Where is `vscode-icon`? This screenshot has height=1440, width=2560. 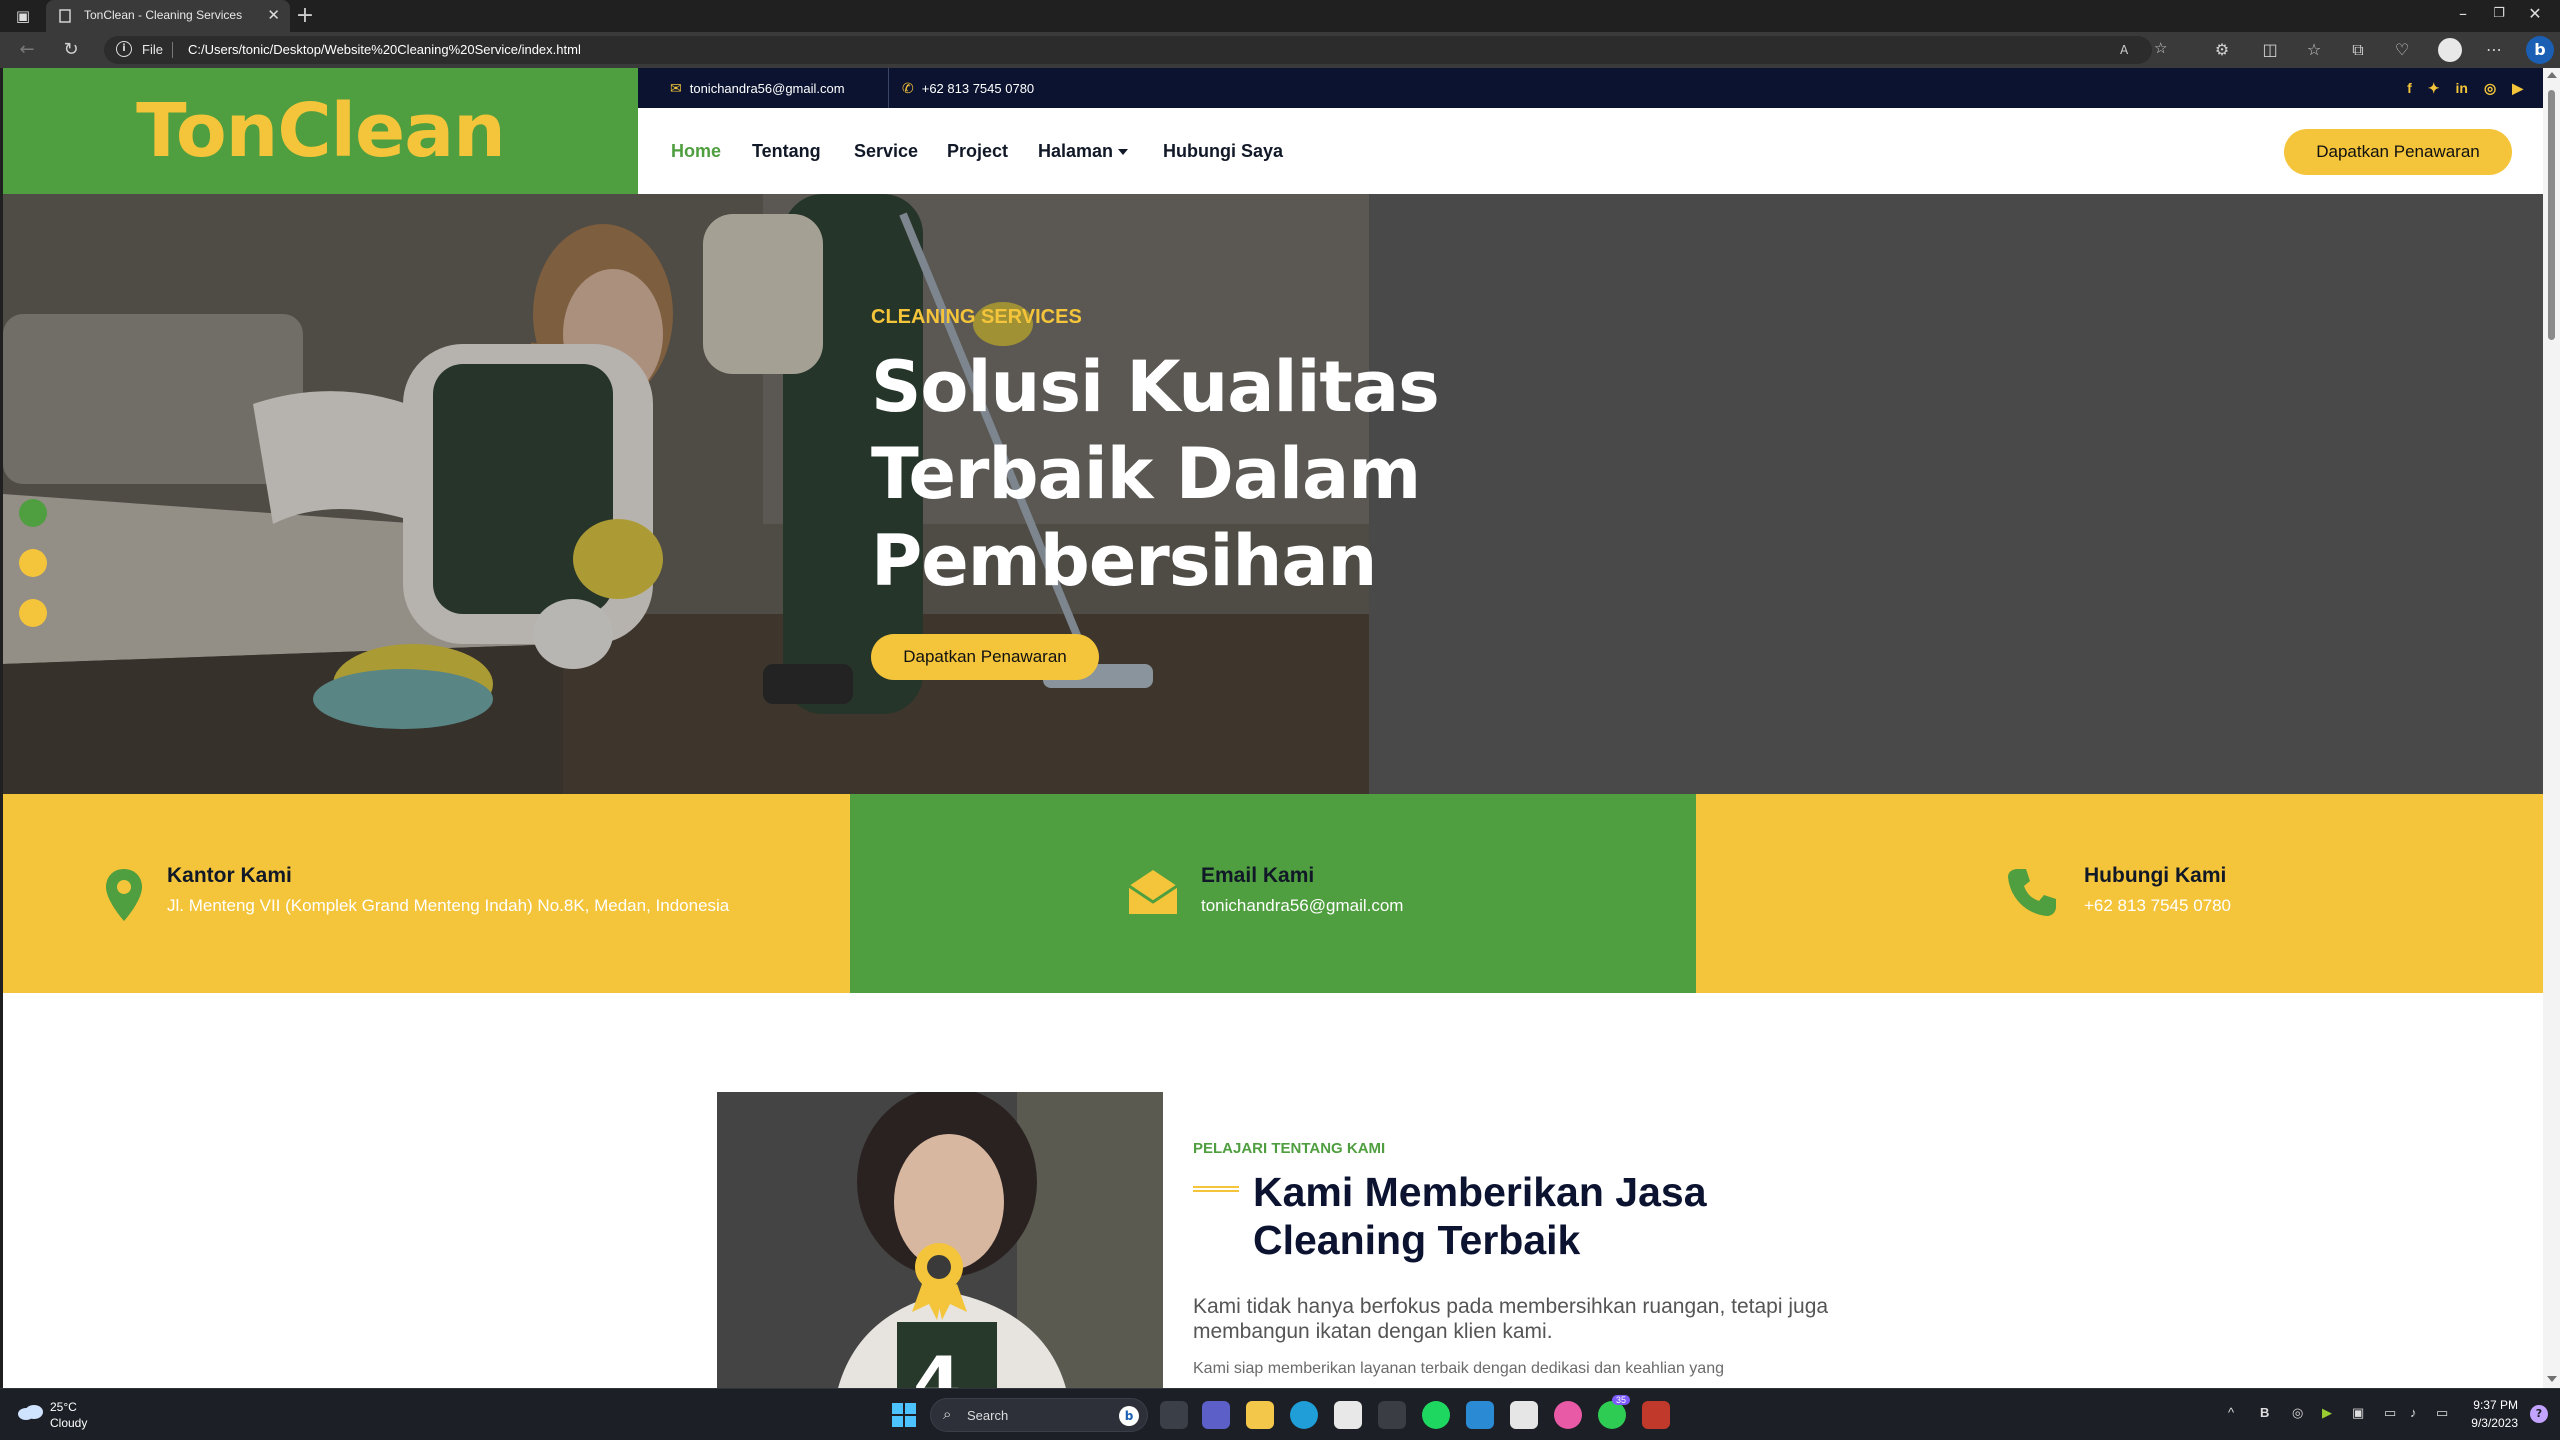 vscode-icon is located at coordinates (1480, 1415).